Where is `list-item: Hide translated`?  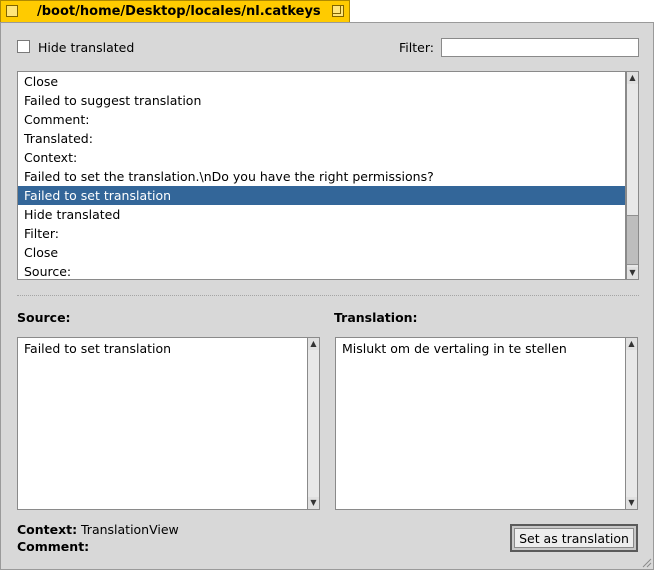 list-item: Hide translated is located at coordinates (321, 214).